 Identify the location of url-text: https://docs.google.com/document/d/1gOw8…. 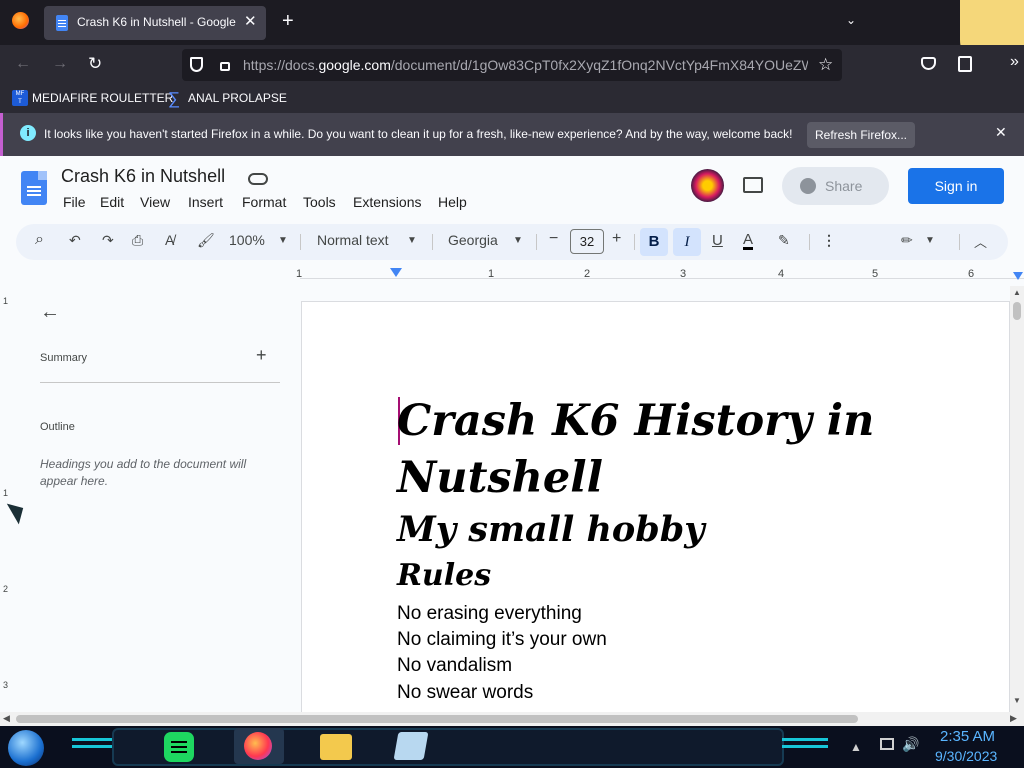
(525, 65).